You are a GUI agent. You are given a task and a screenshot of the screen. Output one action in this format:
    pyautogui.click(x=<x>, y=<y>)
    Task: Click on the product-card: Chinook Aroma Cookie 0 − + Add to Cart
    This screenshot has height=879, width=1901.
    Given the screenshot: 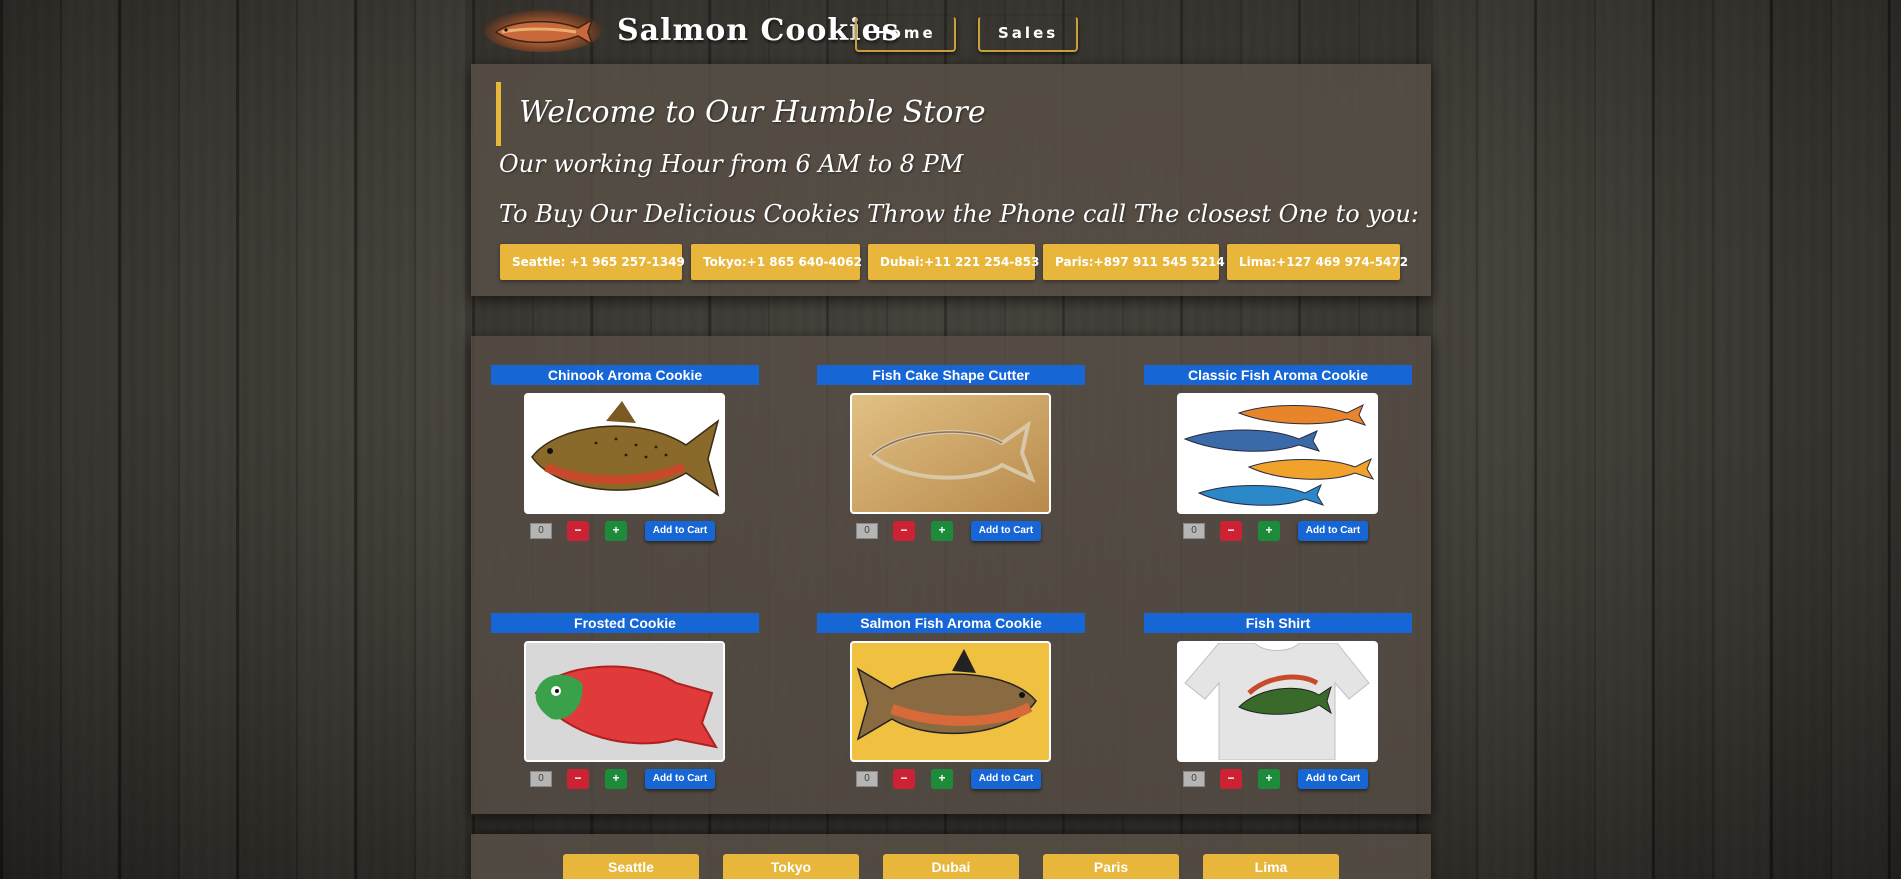 What is the action you would take?
    pyautogui.click(x=625, y=475)
    